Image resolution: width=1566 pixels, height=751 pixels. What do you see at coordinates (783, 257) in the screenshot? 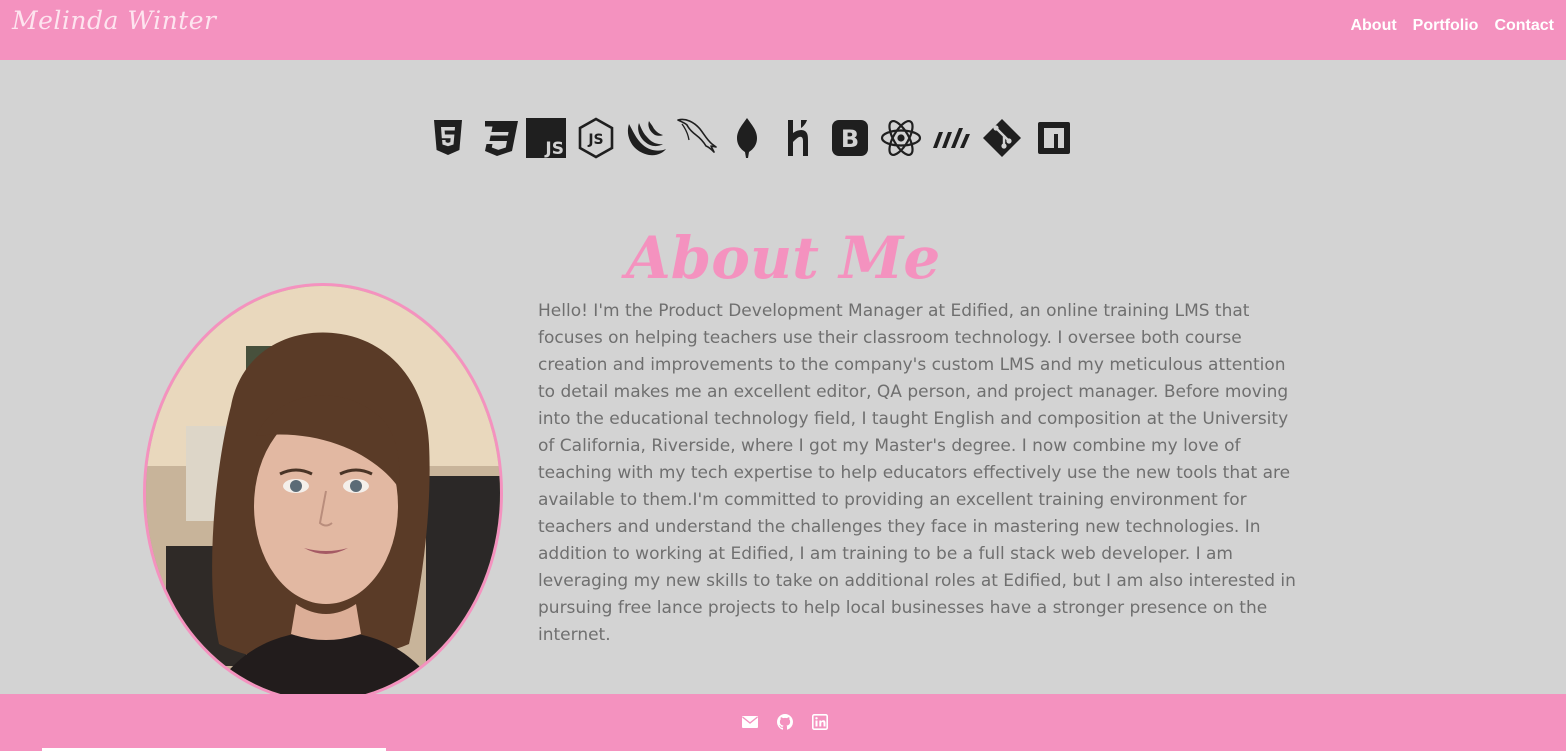
I see `about-title: About Me` at bounding box center [783, 257].